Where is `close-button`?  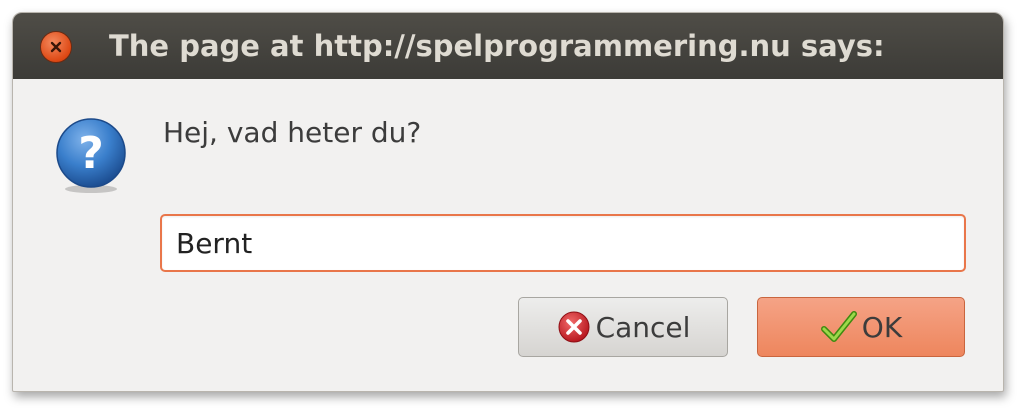
close-button is located at coordinates (56, 47).